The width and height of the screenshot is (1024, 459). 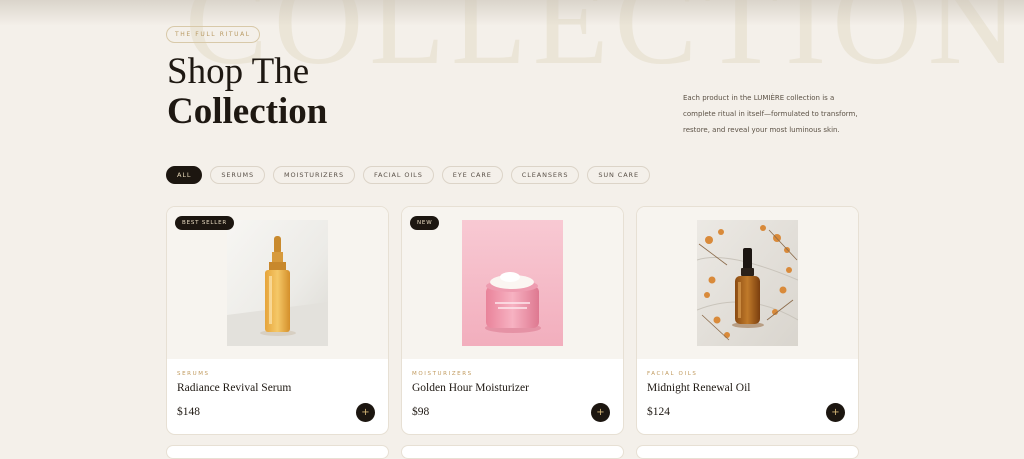 I want to click on best-seller-badge: BEST SELLER, so click(x=205, y=223).